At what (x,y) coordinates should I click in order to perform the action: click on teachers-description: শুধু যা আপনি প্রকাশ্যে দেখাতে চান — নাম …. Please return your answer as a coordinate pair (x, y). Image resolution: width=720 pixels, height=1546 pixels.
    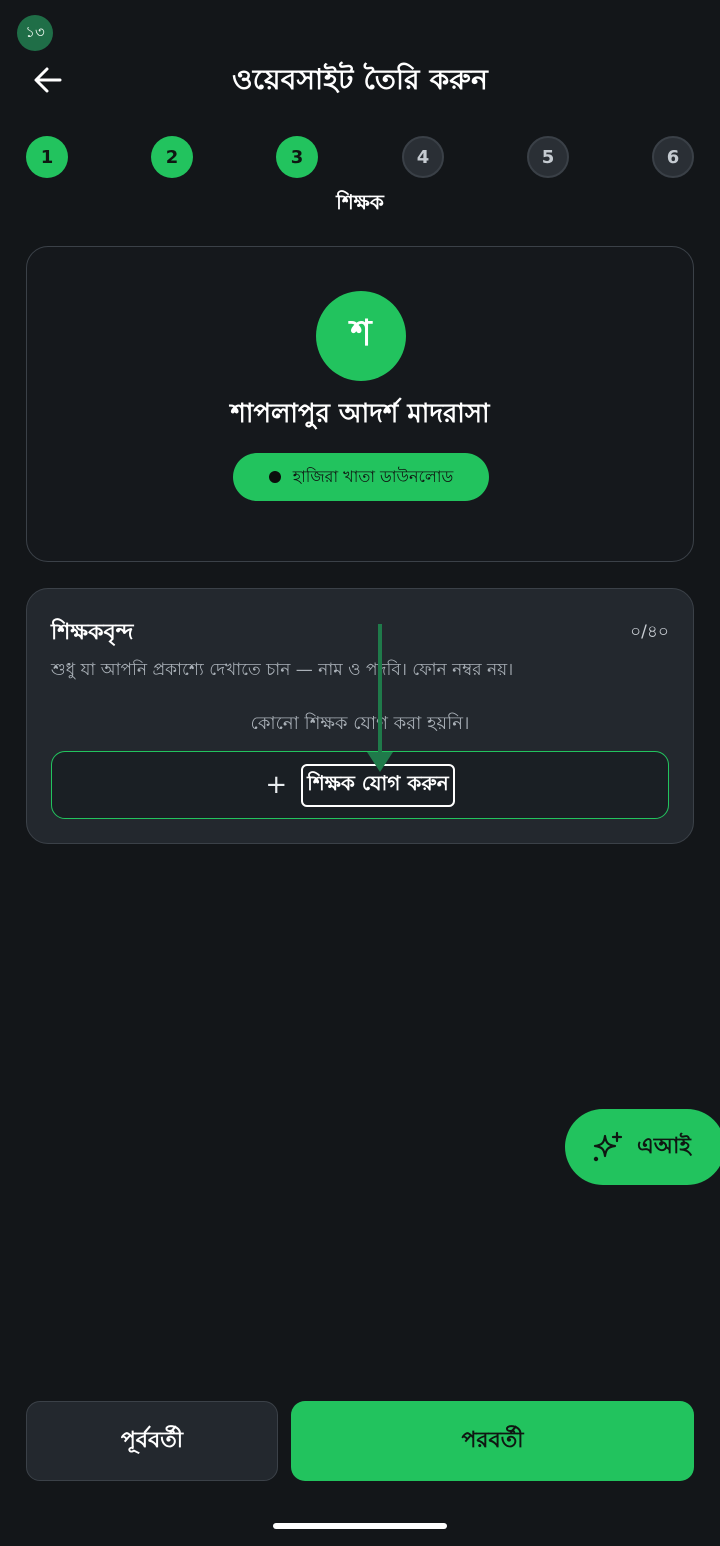
    Looking at the image, I should click on (282, 670).